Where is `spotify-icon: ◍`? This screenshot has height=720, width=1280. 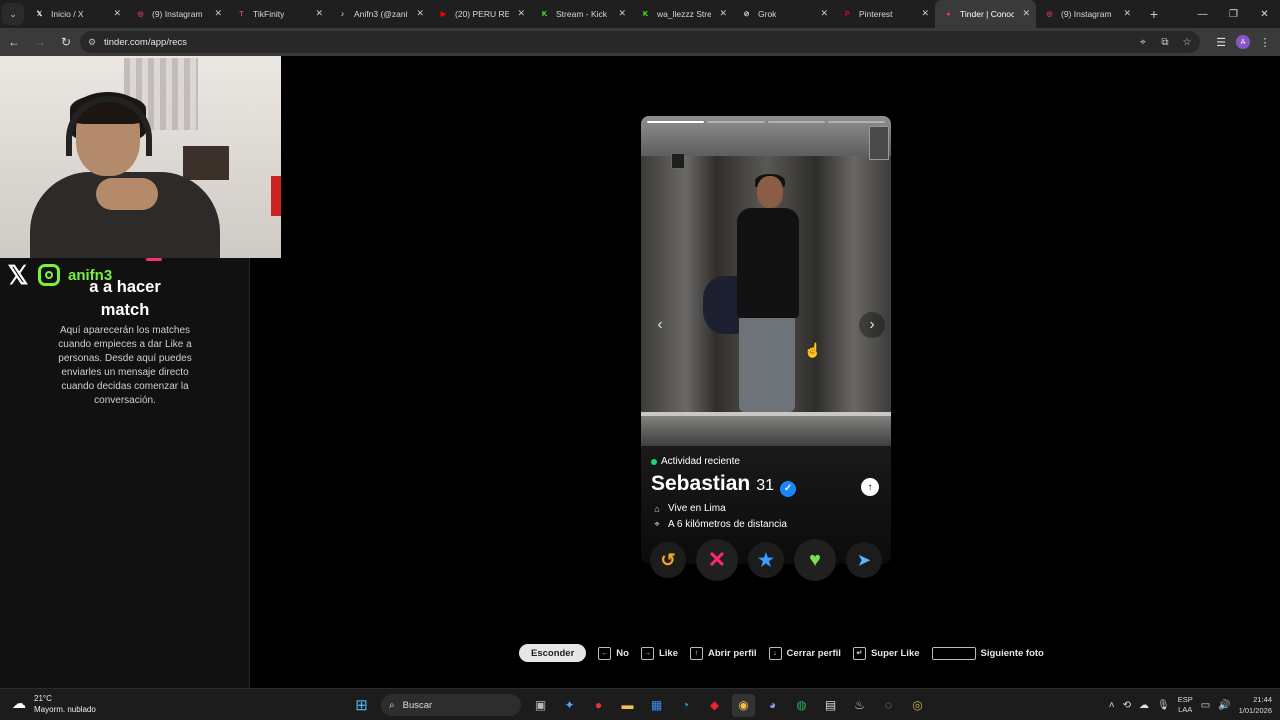 spotify-icon: ◍ is located at coordinates (801, 705).